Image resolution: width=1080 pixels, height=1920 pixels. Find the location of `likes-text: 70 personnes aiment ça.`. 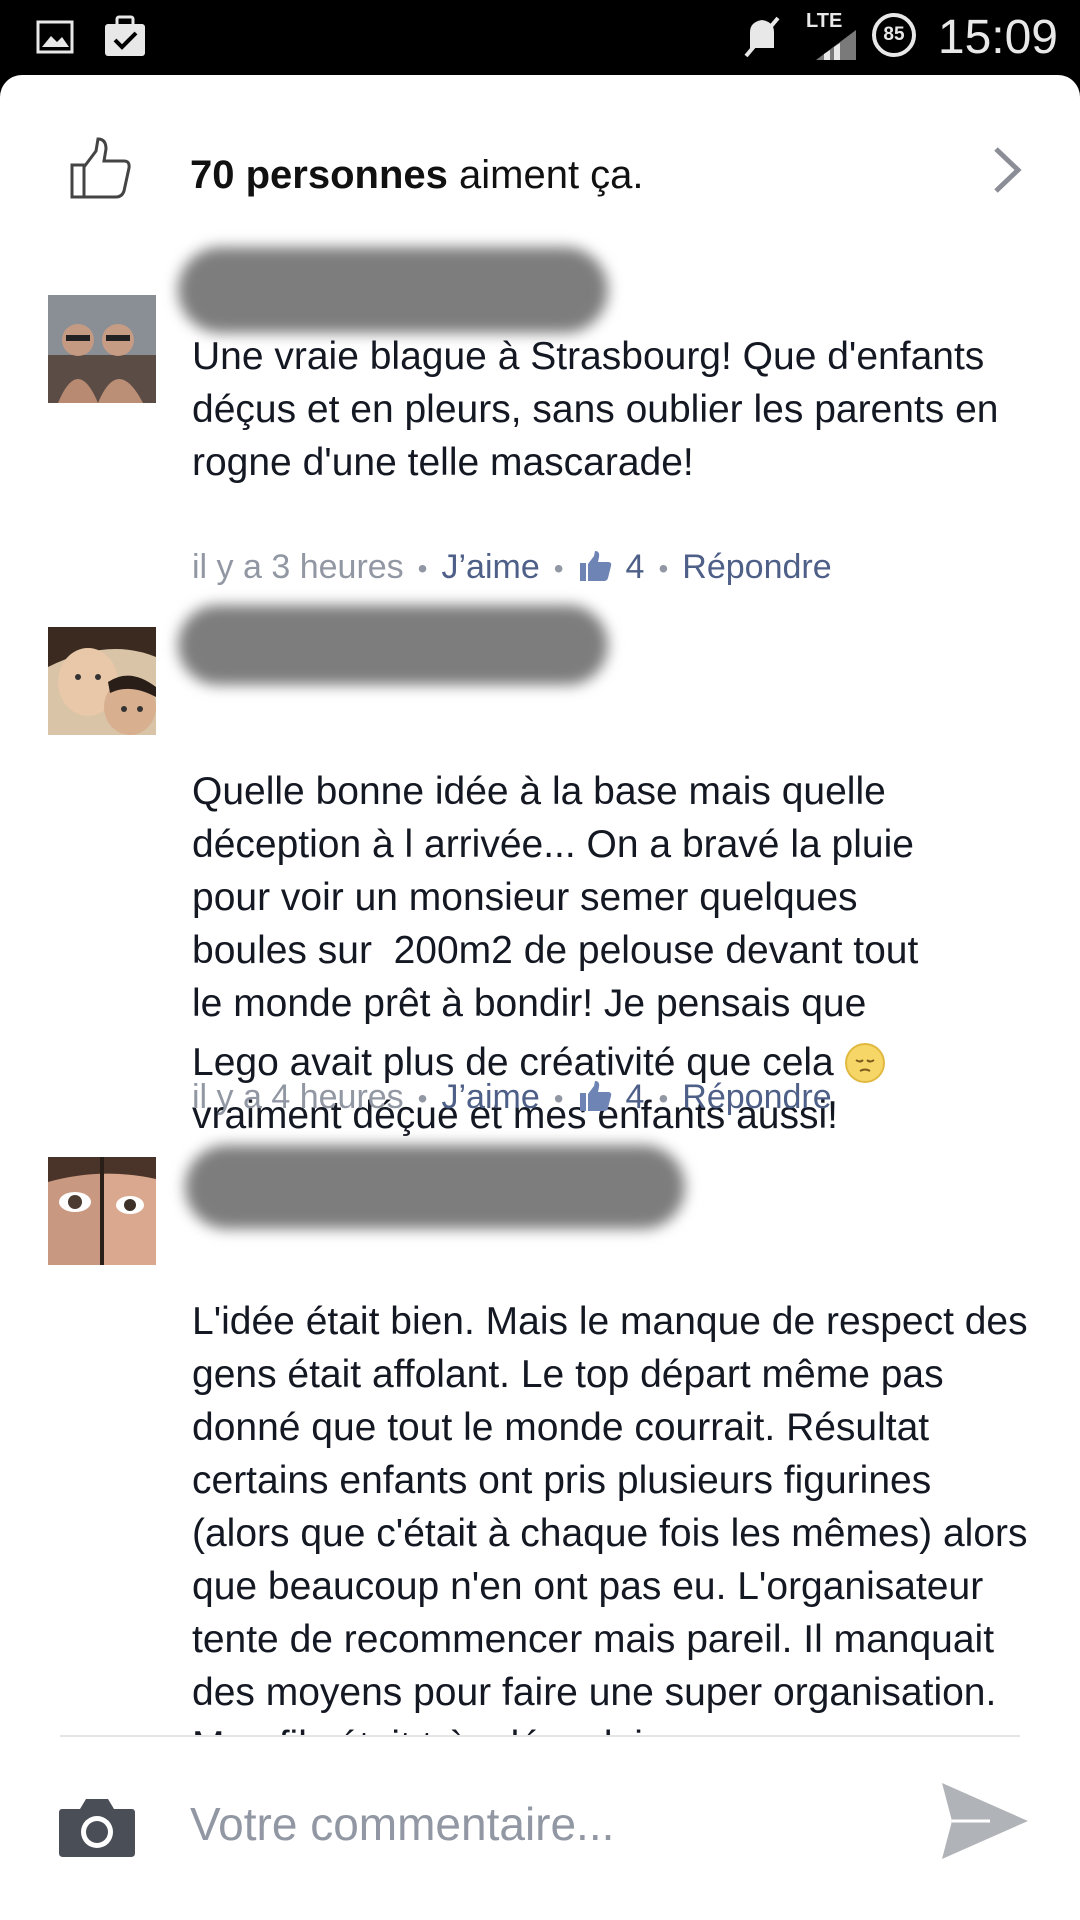

likes-text: 70 personnes aiment ça. is located at coordinates (417, 175).